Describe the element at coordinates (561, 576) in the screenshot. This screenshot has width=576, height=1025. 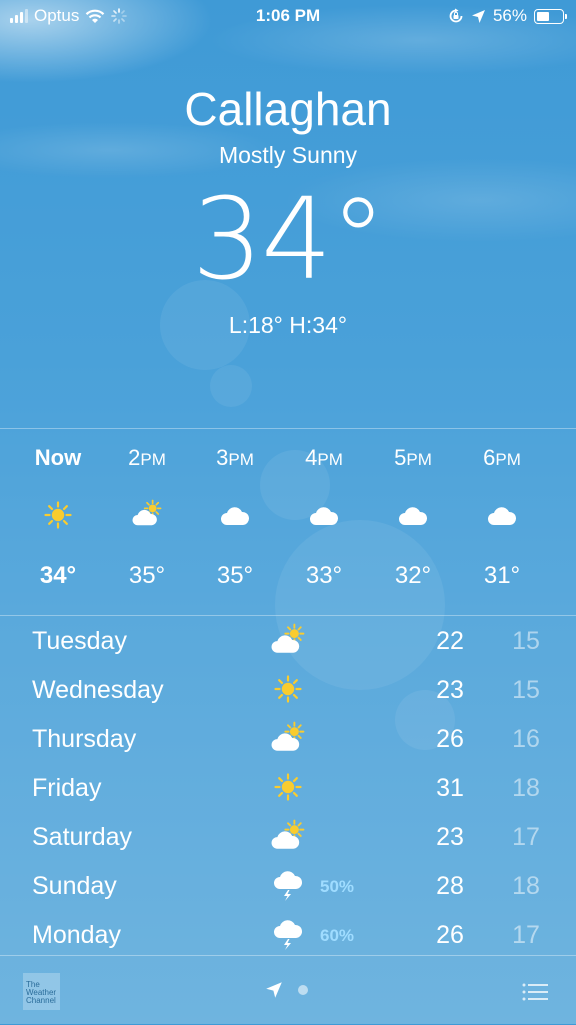
I see `hourly-temperature: 2` at that location.